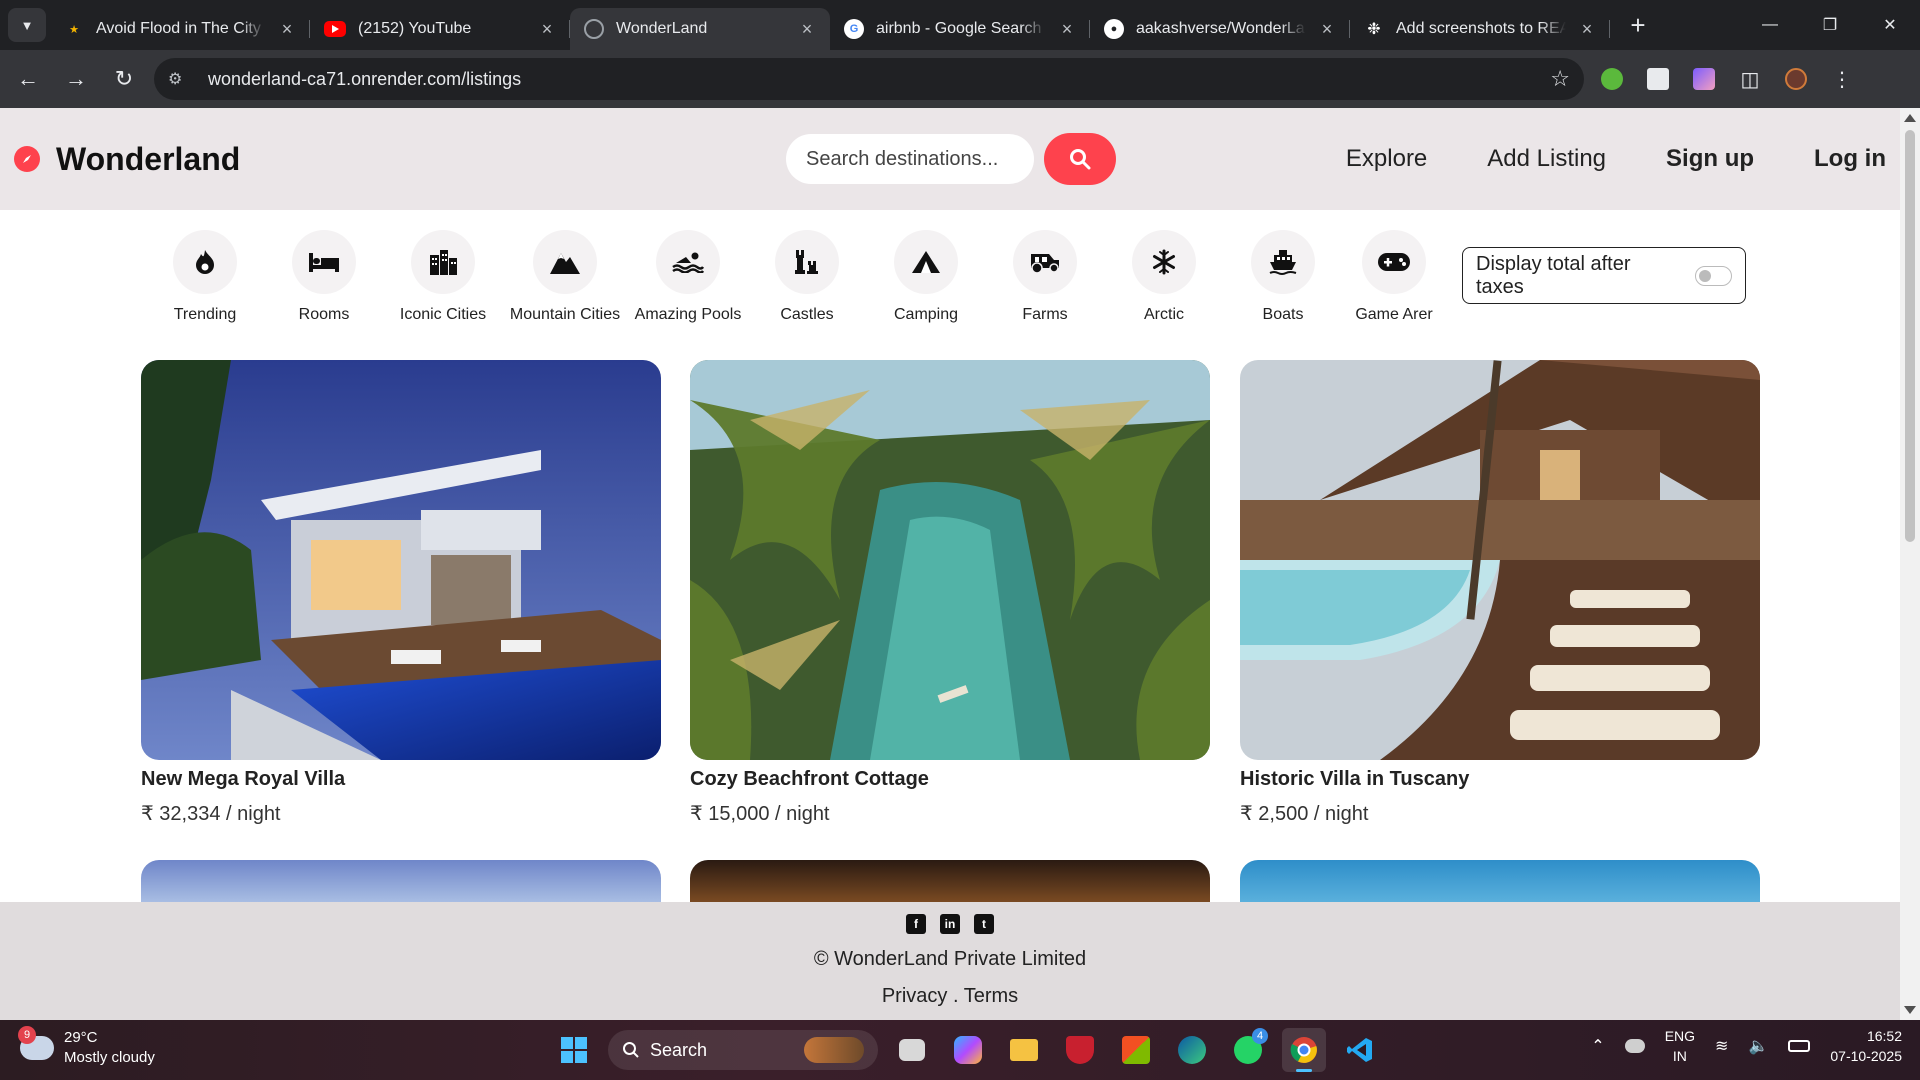  What do you see at coordinates (1283, 277) in the screenshot?
I see `filter-boats: Boats` at bounding box center [1283, 277].